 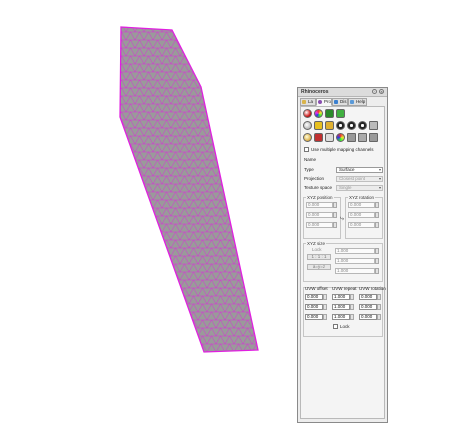 I want to click on size-xyz-button: a=y=z, so click(x=319, y=267).